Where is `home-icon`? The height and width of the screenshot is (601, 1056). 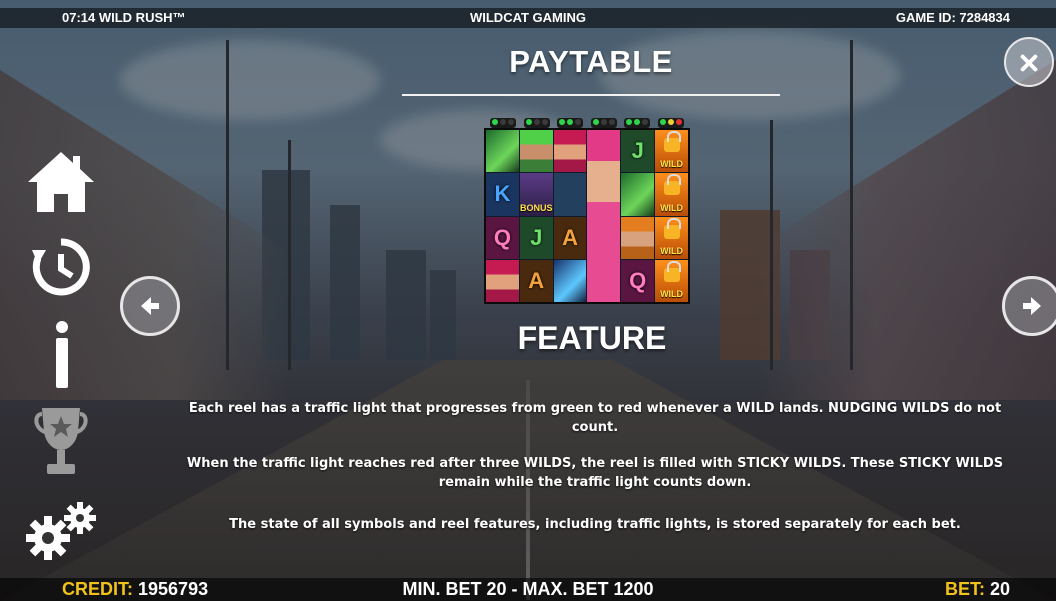 home-icon is located at coordinates (61, 184).